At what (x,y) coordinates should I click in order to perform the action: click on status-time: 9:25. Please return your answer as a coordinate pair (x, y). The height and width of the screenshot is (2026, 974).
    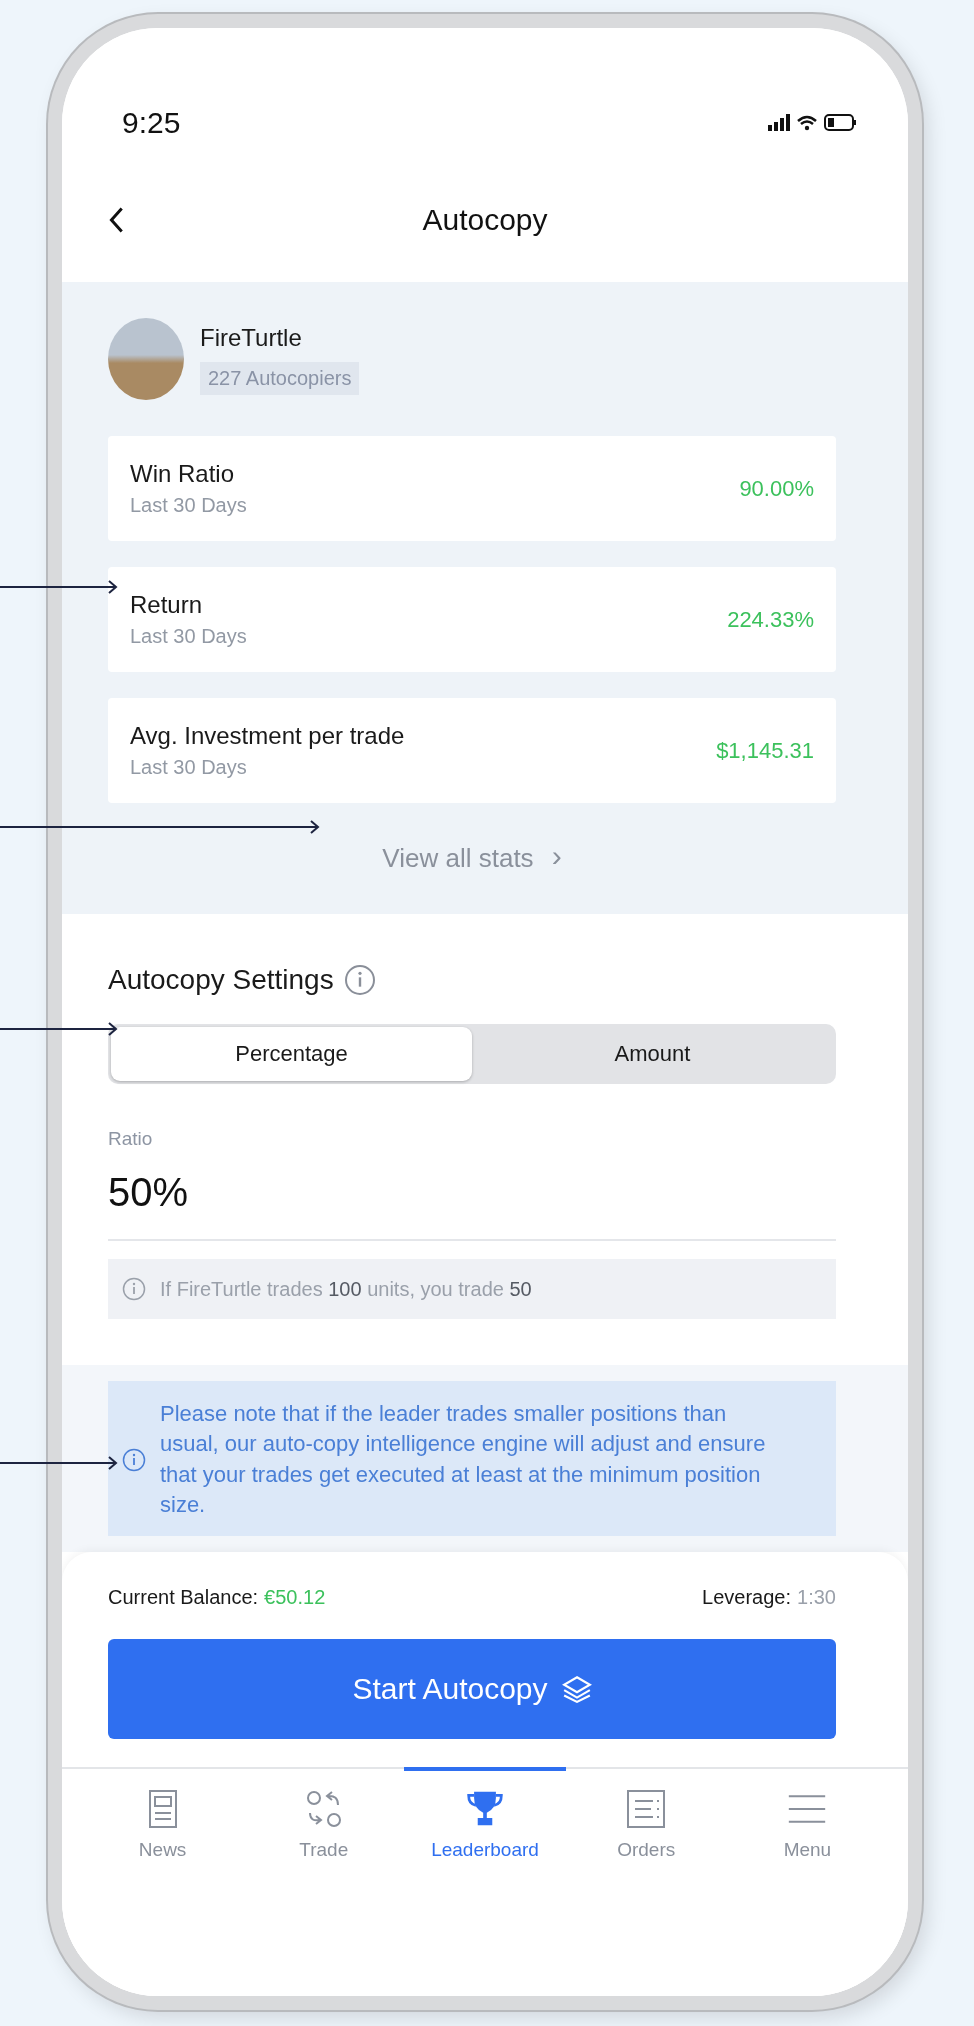
    Looking at the image, I should click on (151, 123).